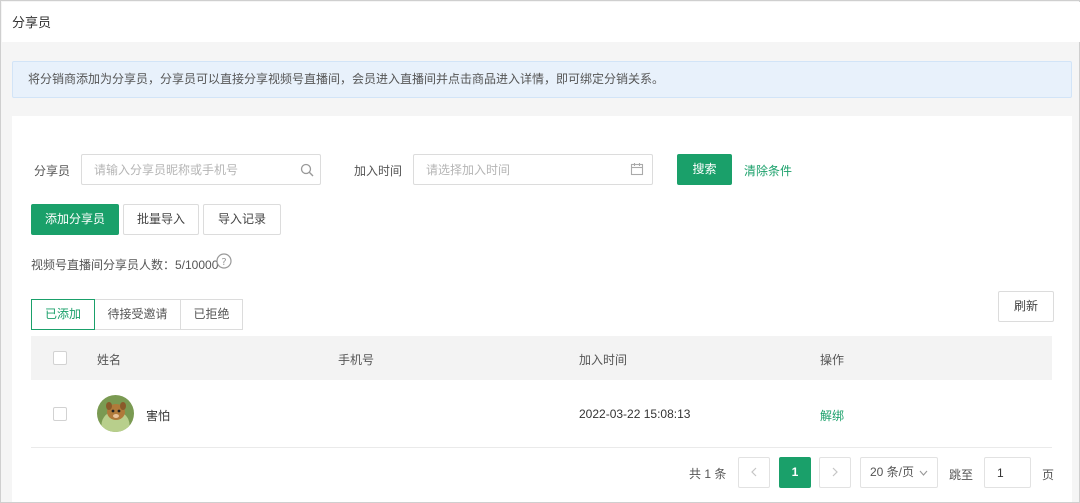 Image resolution: width=1080 pixels, height=503 pixels. I want to click on jump-page-input, so click(1007, 472).